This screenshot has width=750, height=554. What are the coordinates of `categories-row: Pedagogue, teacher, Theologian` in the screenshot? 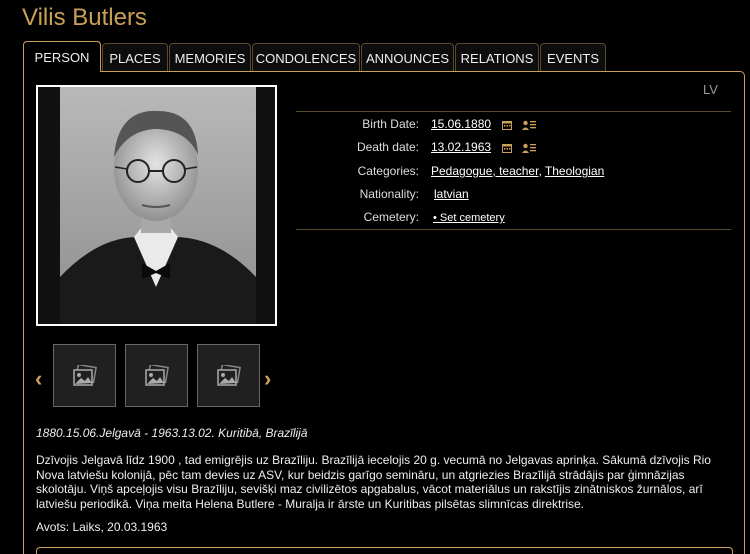 It's located at (517, 171).